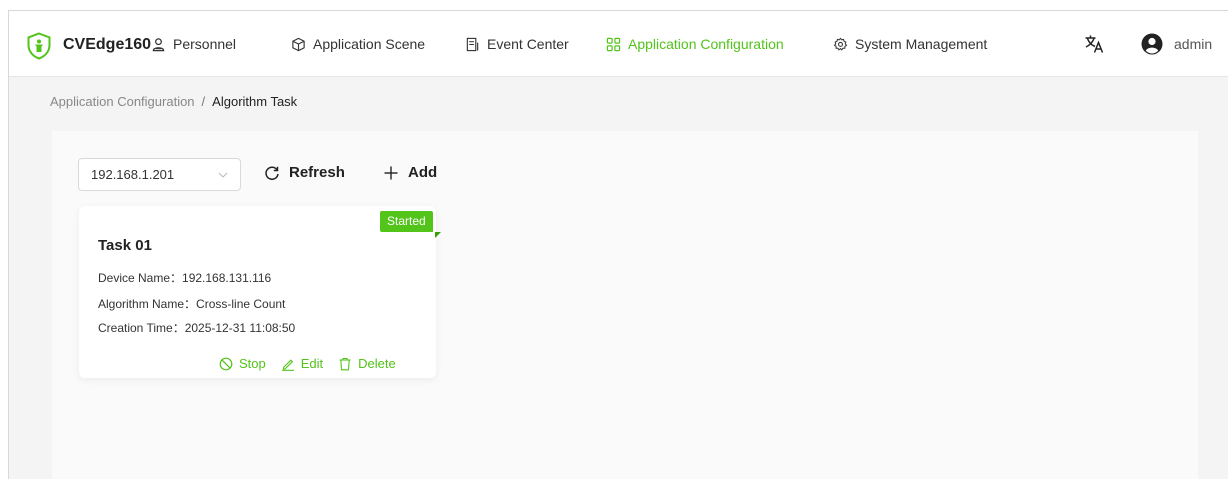 Image resolution: width=1228 pixels, height=479 pixels. I want to click on nav-item-label: Event Center, so click(528, 44).